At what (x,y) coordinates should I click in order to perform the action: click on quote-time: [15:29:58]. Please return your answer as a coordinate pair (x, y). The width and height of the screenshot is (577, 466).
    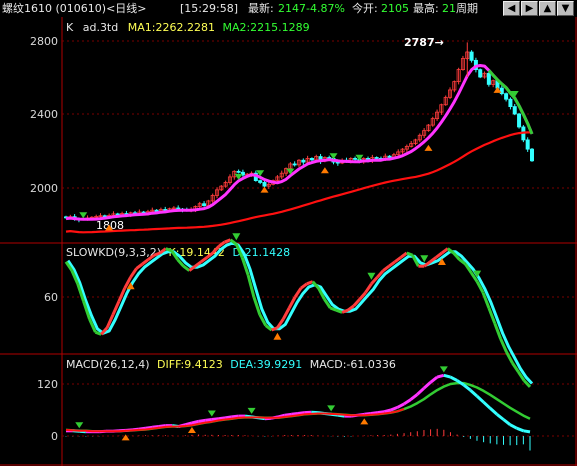
    Looking at the image, I should click on (209, 8).